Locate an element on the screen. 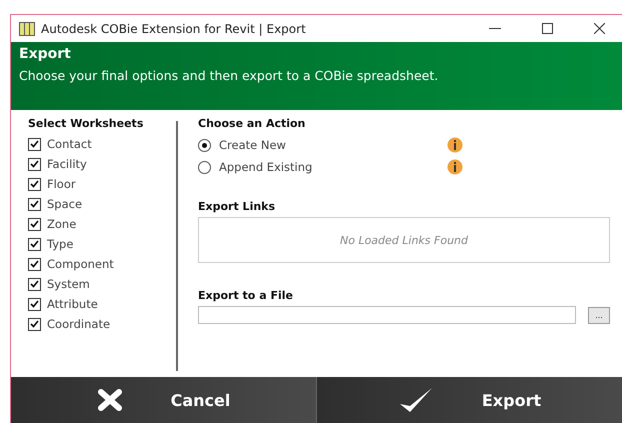 The height and width of the screenshot is (423, 622). header-subtitle: Choose your final options and then export to a COBie spreadsheet. is located at coordinates (229, 75).